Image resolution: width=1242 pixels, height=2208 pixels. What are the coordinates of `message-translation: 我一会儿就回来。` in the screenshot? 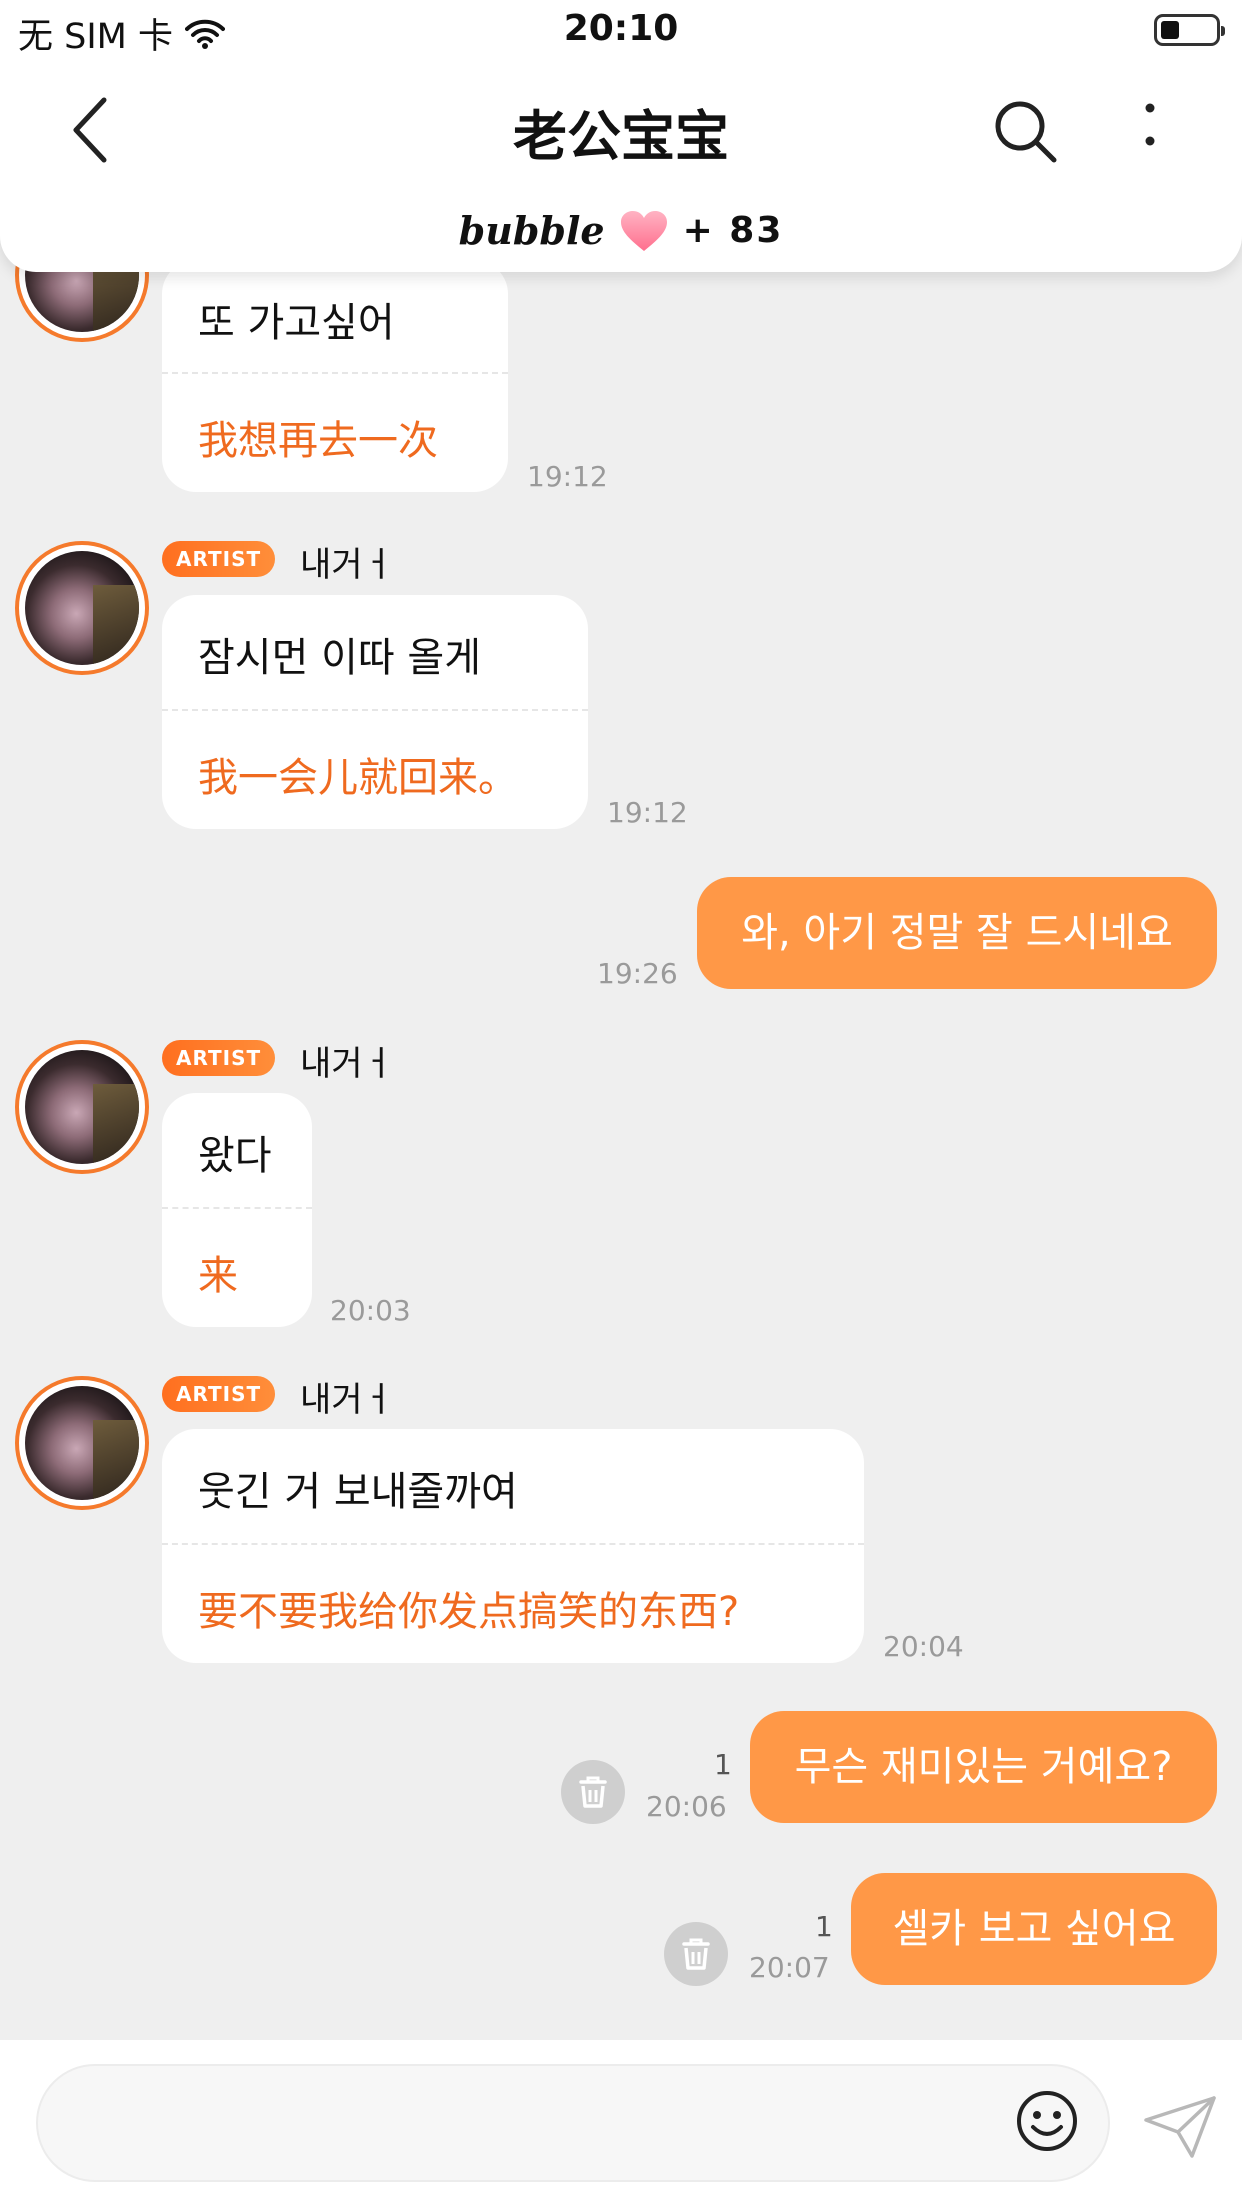 It's located at (358, 778).